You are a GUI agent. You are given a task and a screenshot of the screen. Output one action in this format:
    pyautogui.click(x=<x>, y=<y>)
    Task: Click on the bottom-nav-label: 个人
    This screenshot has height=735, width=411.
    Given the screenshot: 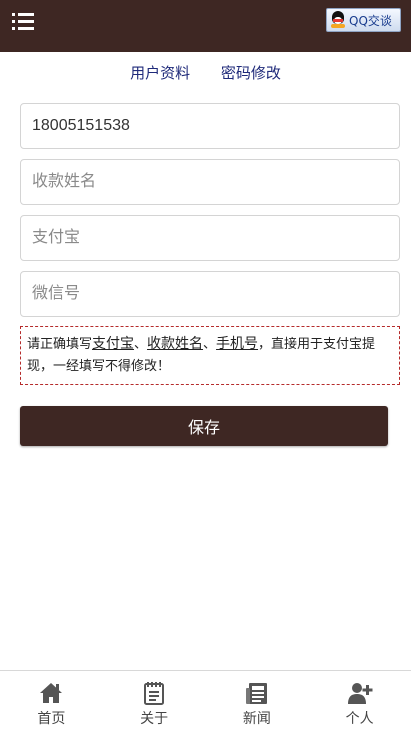 What is the action you would take?
    pyautogui.click(x=359, y=719)
    